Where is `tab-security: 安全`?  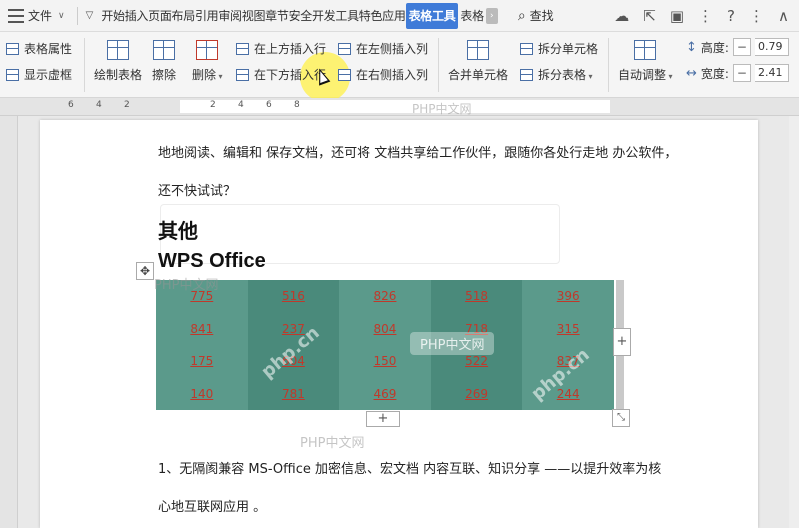
tab-security: 安全 is located at coordinates (301, 16).